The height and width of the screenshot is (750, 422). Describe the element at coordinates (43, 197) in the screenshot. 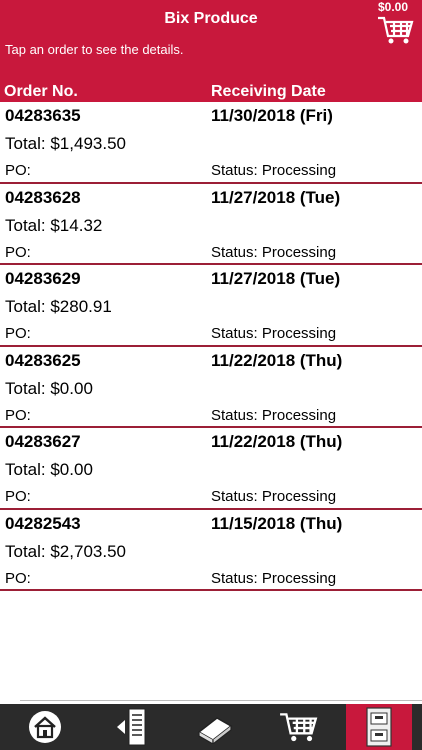

I see `order-number: 04283628` at that location.